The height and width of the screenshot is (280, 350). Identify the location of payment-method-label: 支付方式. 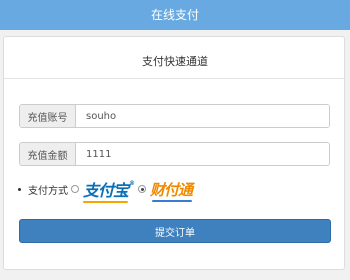
(48, 191).